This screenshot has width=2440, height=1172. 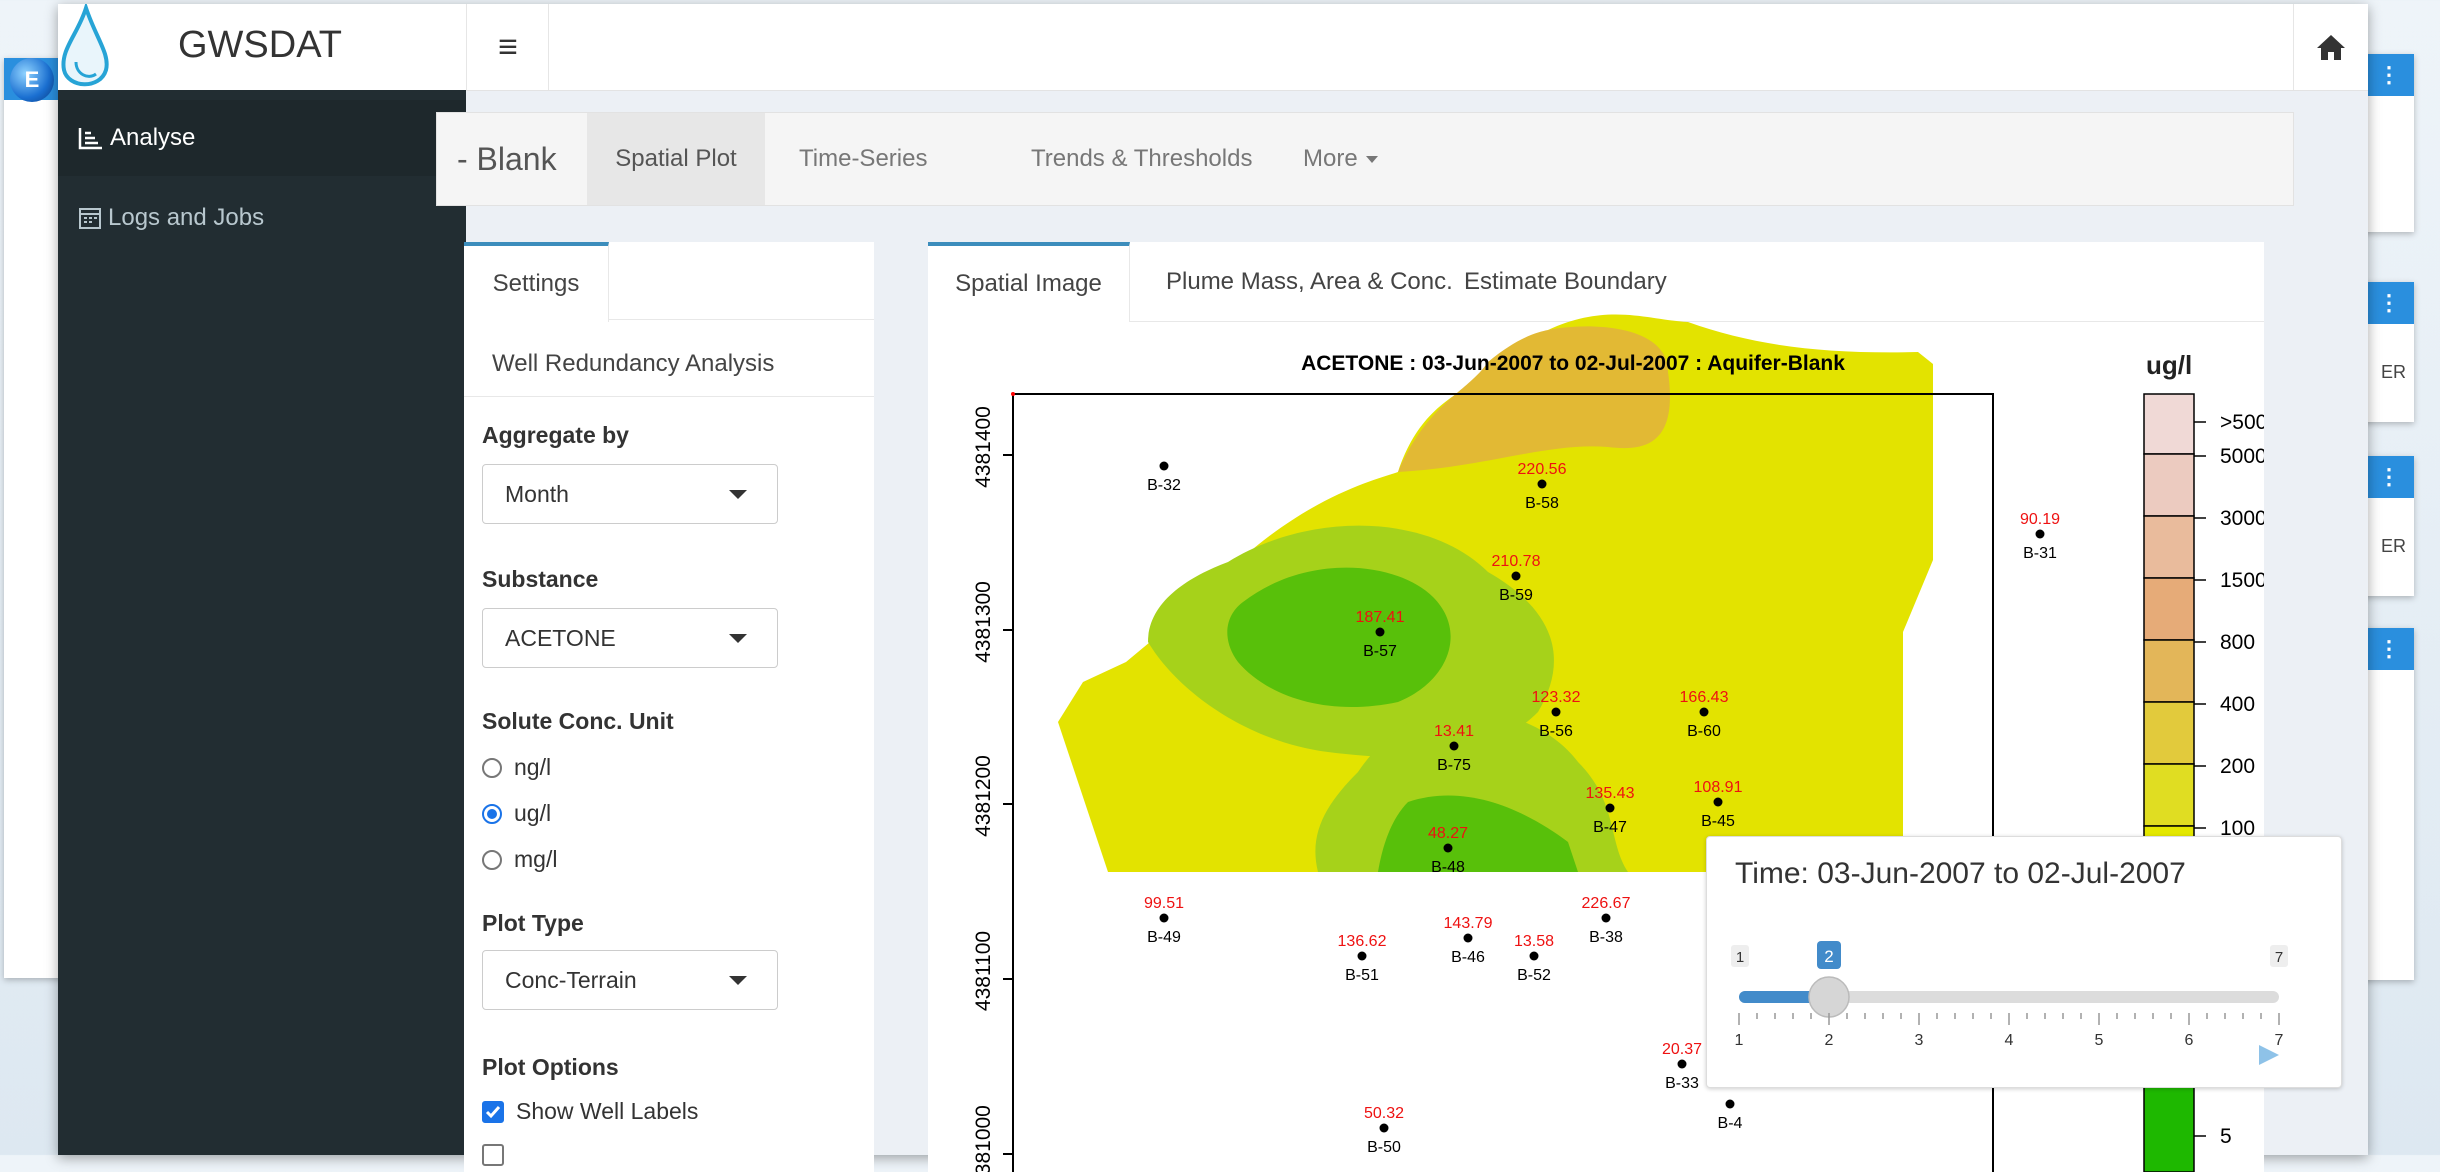 I want to click on well-id-label: B-57, so click(x=1380, y=651).